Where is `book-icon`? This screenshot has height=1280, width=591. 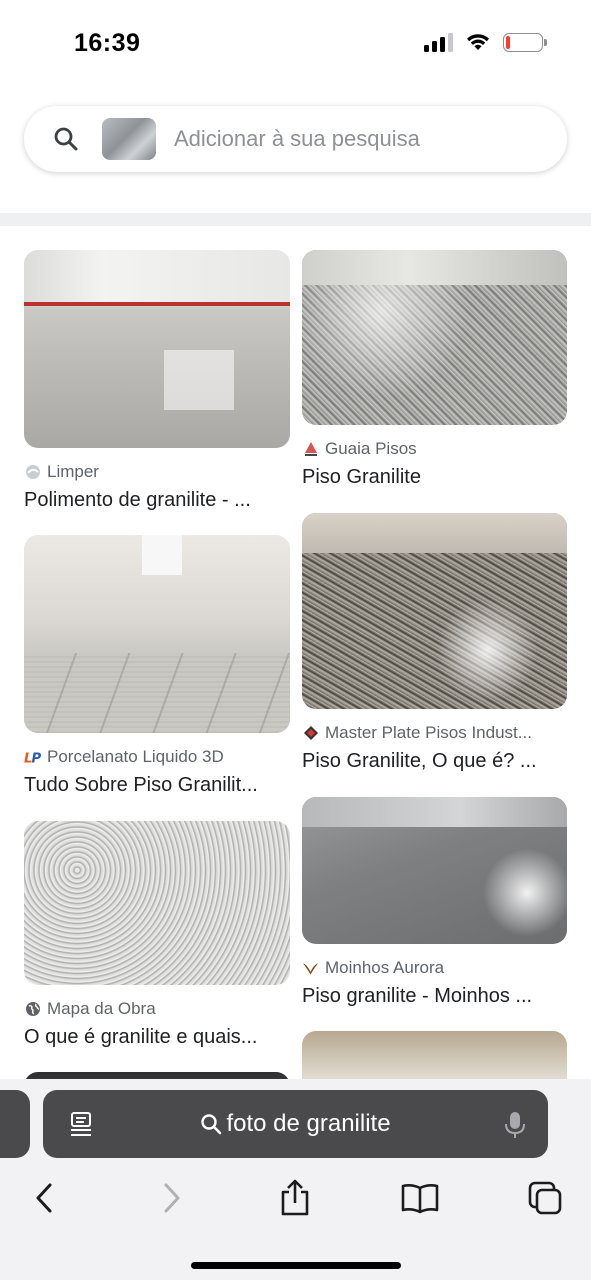
book-icon is located at coordinates (420, 1199).